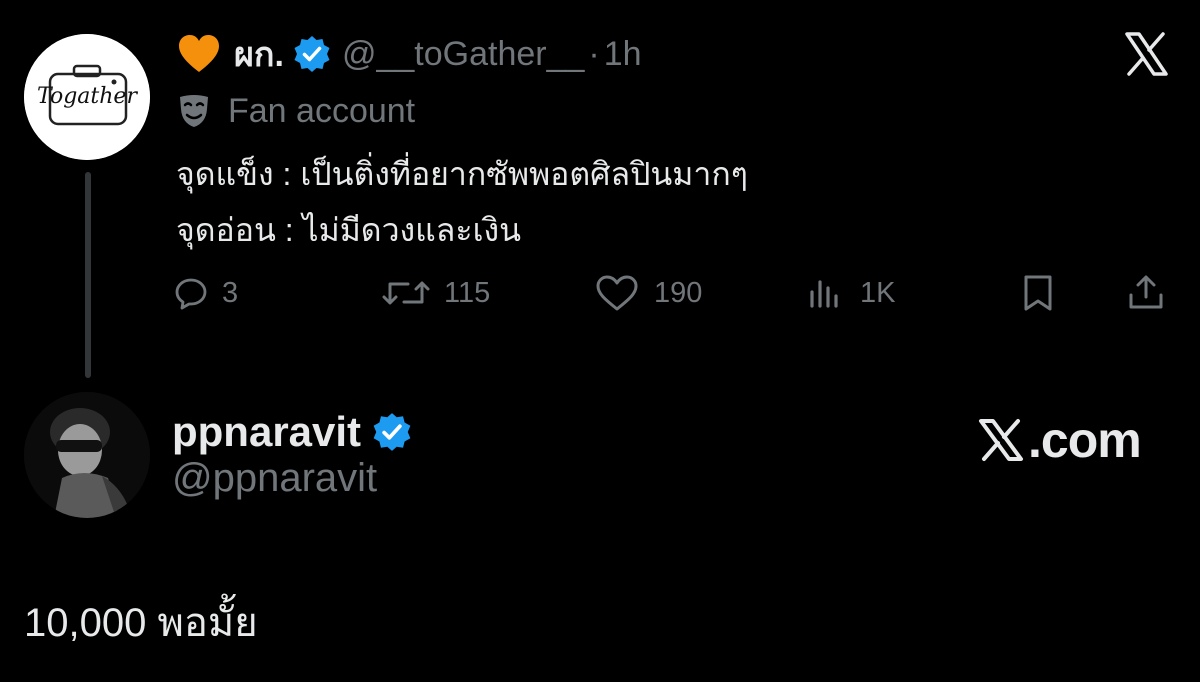  Describe the element at coordinates (878, 292) in the screenshot. I see `views-count: 1K` at that location.